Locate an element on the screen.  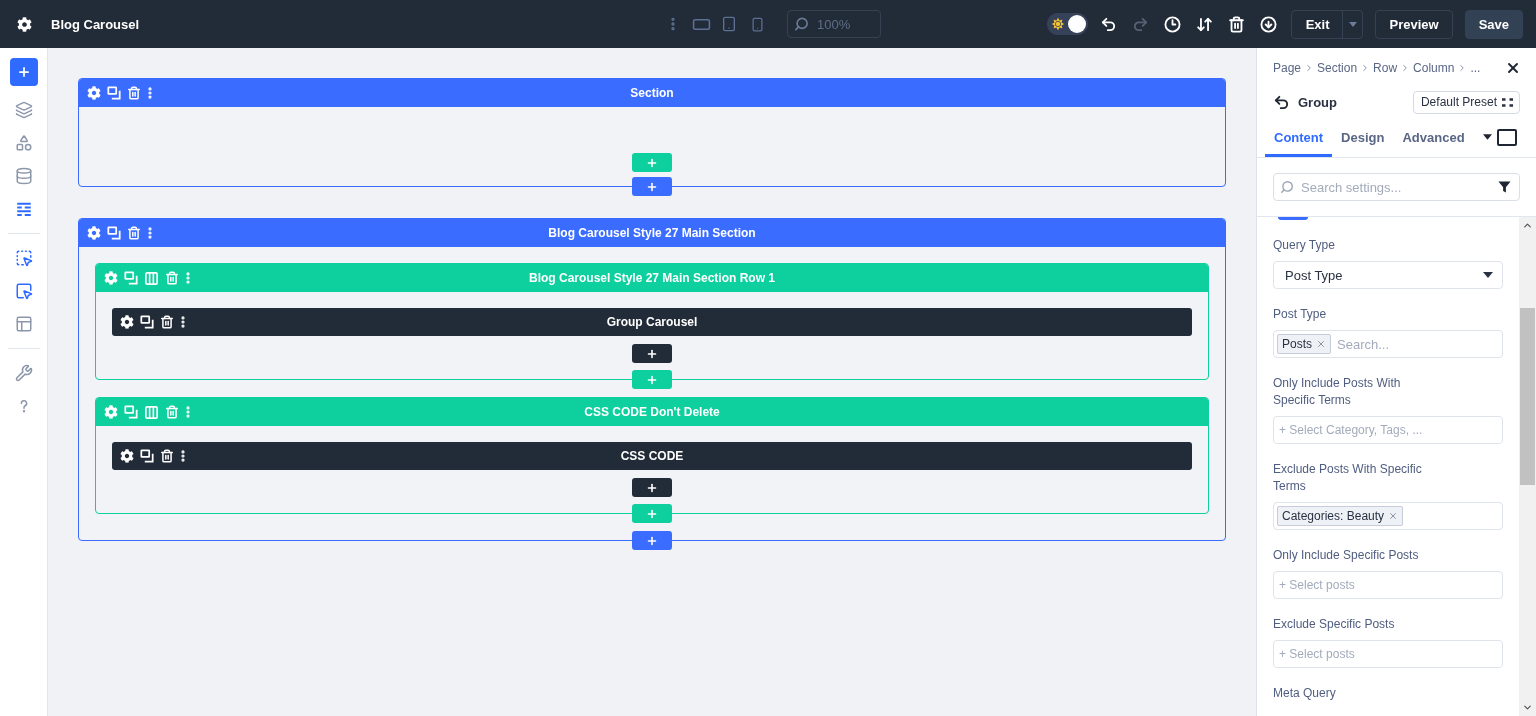
add-button is located at coordinates (23, 72).